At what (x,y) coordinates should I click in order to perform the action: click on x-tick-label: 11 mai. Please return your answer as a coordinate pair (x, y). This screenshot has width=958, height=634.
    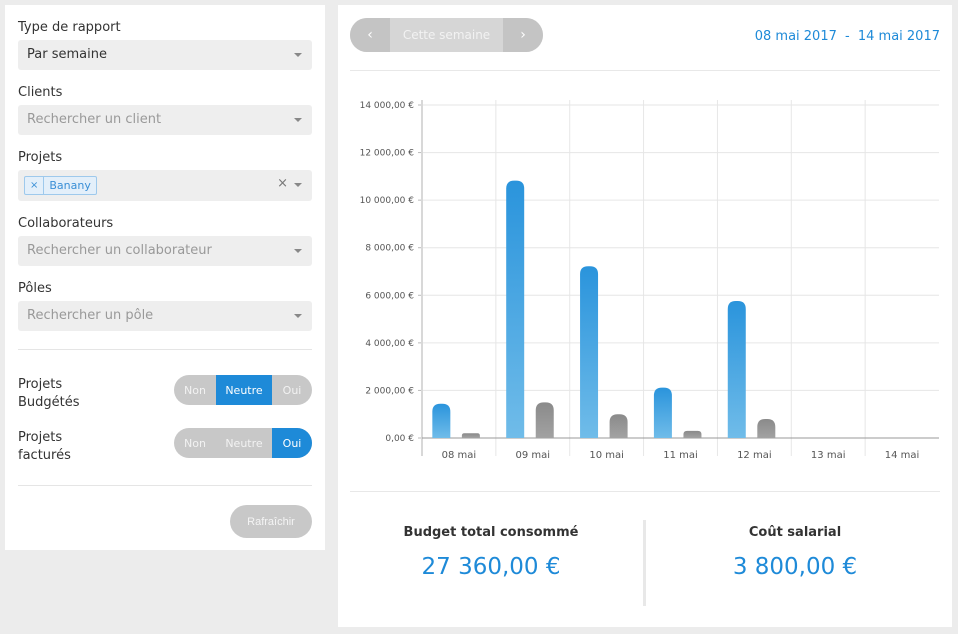
    Looking at the image, I should click on (680, 455).